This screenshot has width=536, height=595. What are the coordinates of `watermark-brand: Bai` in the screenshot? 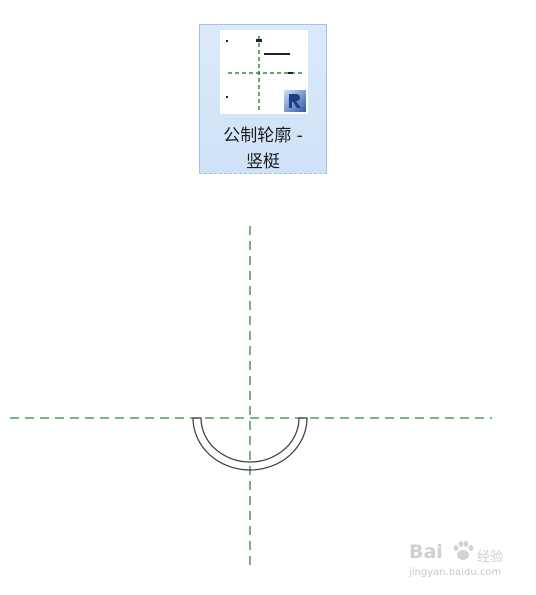 It's located at (426, 552).